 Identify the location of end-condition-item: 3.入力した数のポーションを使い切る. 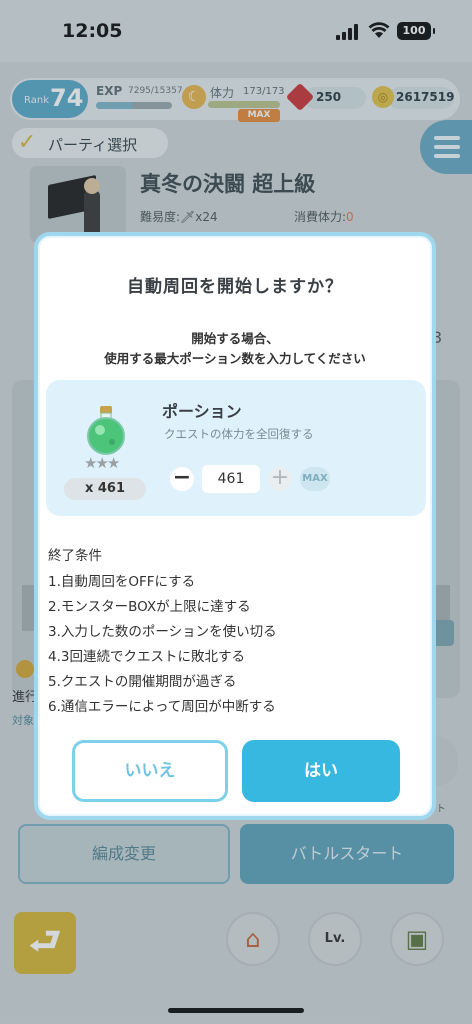
(162, 632).